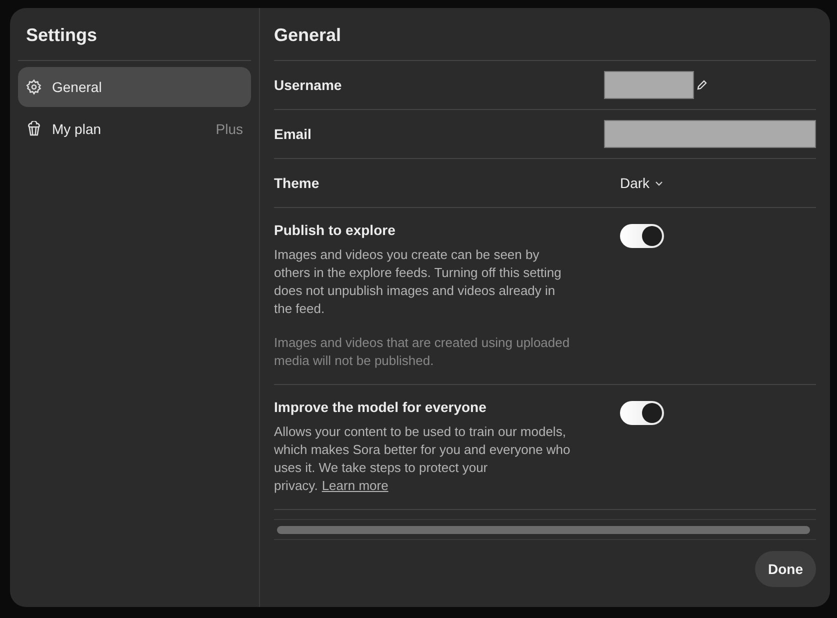 Image resolution: width=837 pixels, height=618 pixels. Describe the element at coordinates (297, 183) in the screenshot. I see `setting-label: Theme` at that location.